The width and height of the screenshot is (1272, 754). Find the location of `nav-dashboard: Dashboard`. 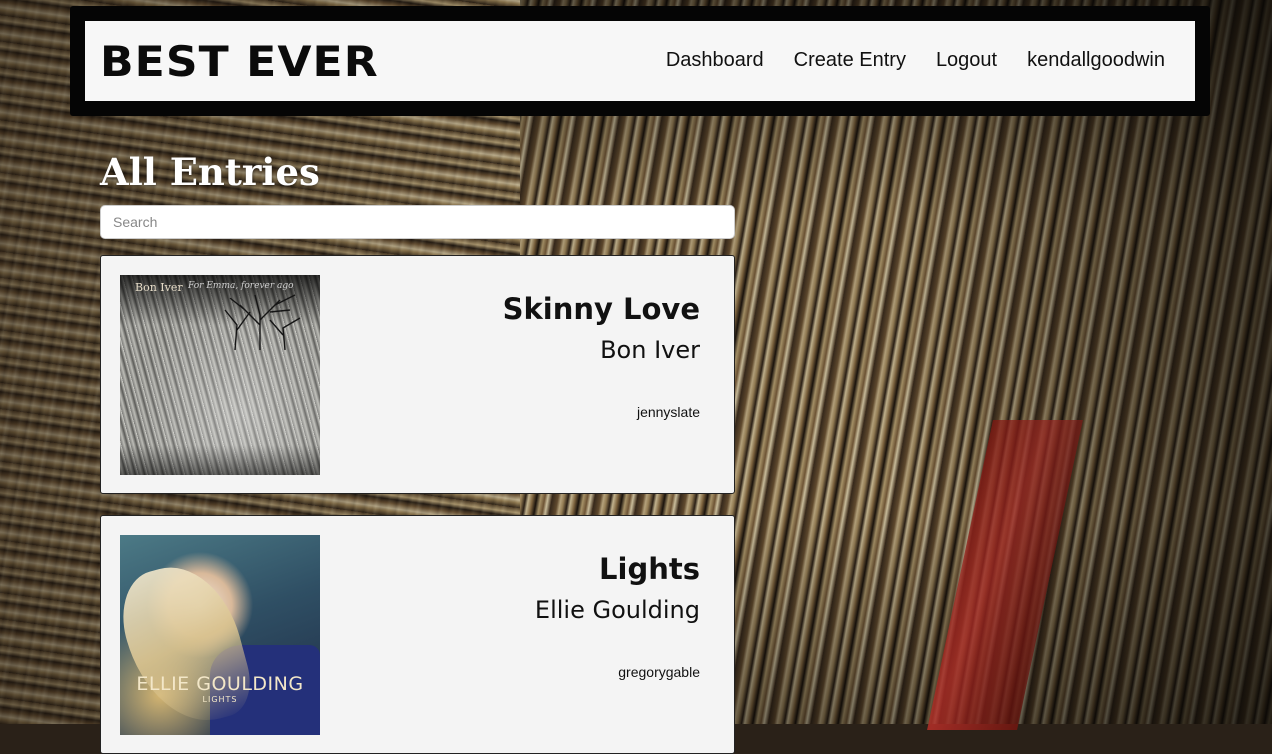

nav-dashboard: Dashboard is located at coordinates (715, 60).